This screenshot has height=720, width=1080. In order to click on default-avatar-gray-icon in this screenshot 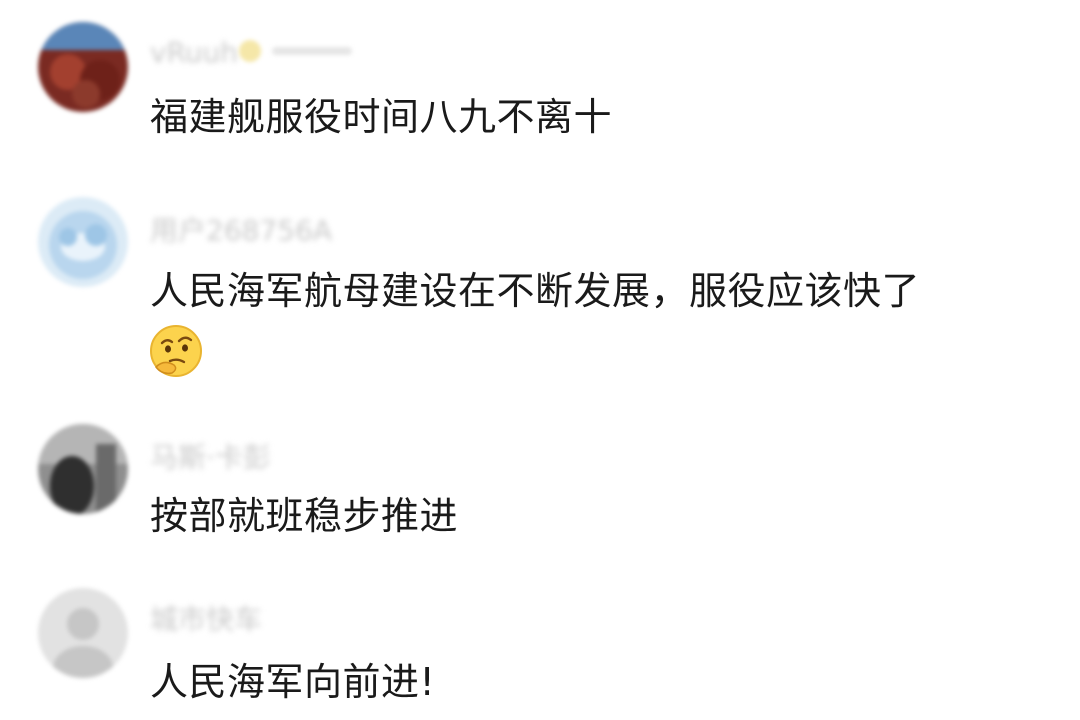, I will do `click(83, 633)`.